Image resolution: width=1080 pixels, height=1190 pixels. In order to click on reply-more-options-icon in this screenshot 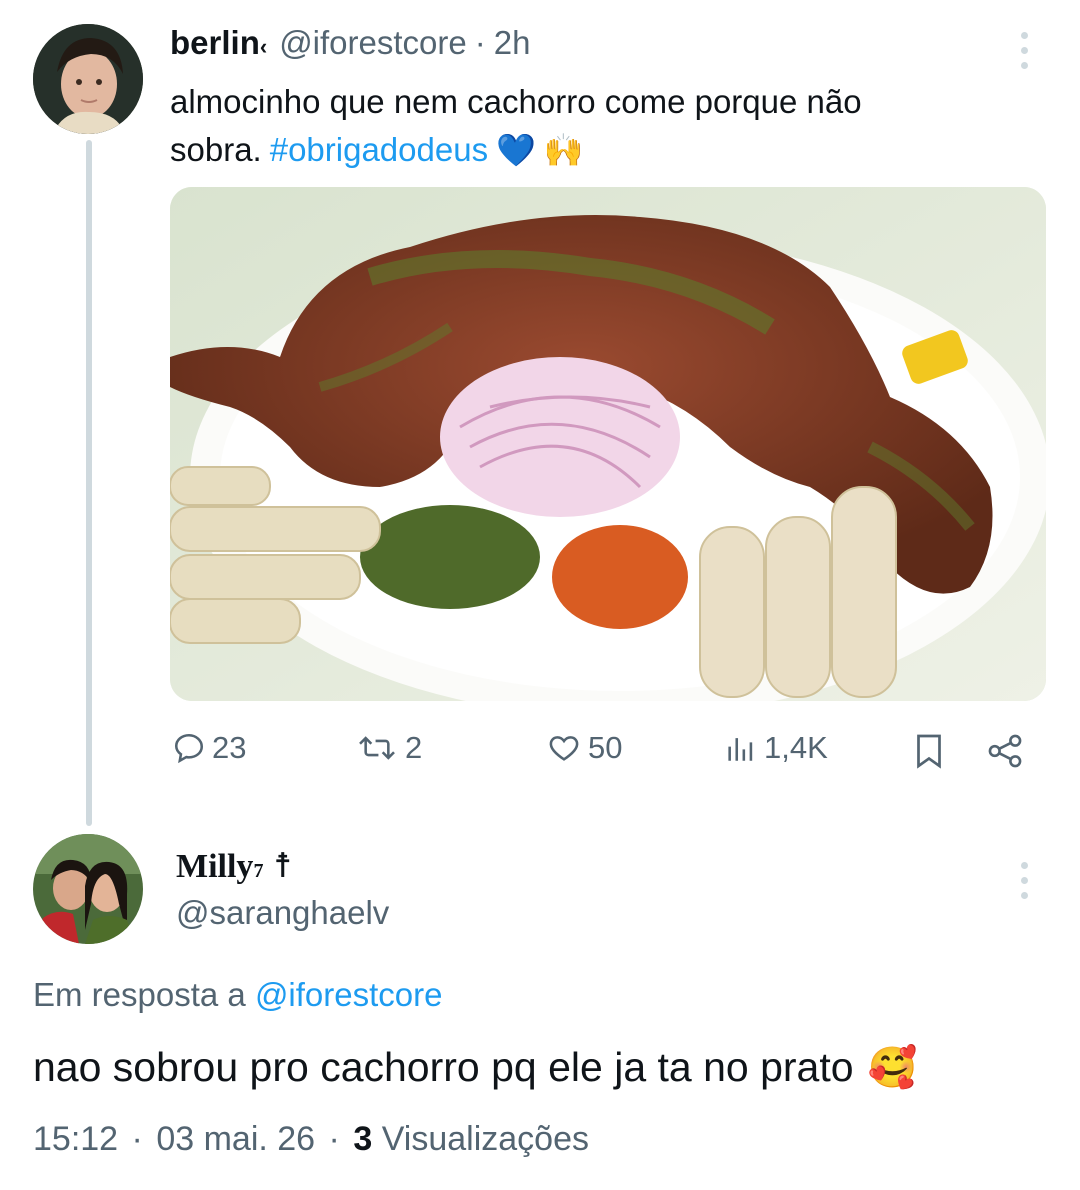, I will do `click(1024, 880)`.